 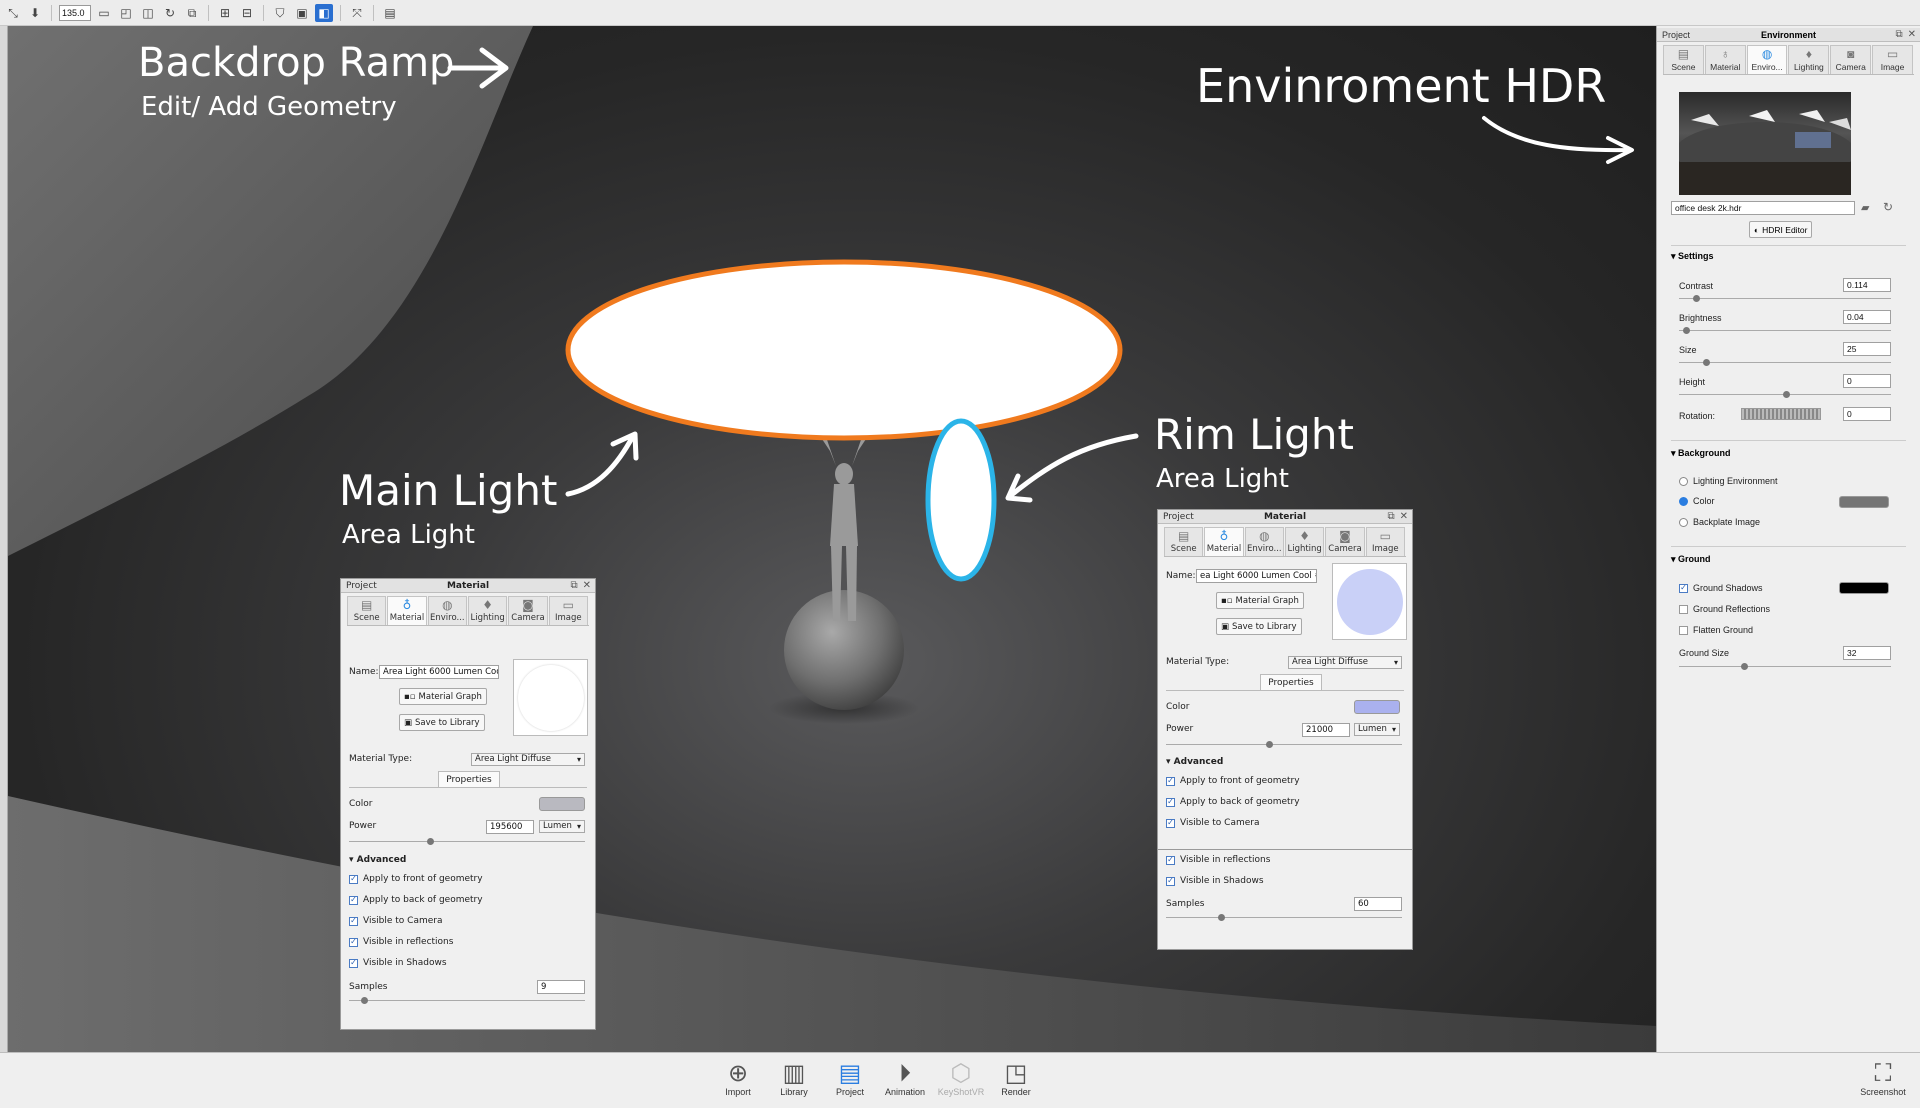 I want to click on down-arrow-icon: ⬇, so click(x=35, y=13).